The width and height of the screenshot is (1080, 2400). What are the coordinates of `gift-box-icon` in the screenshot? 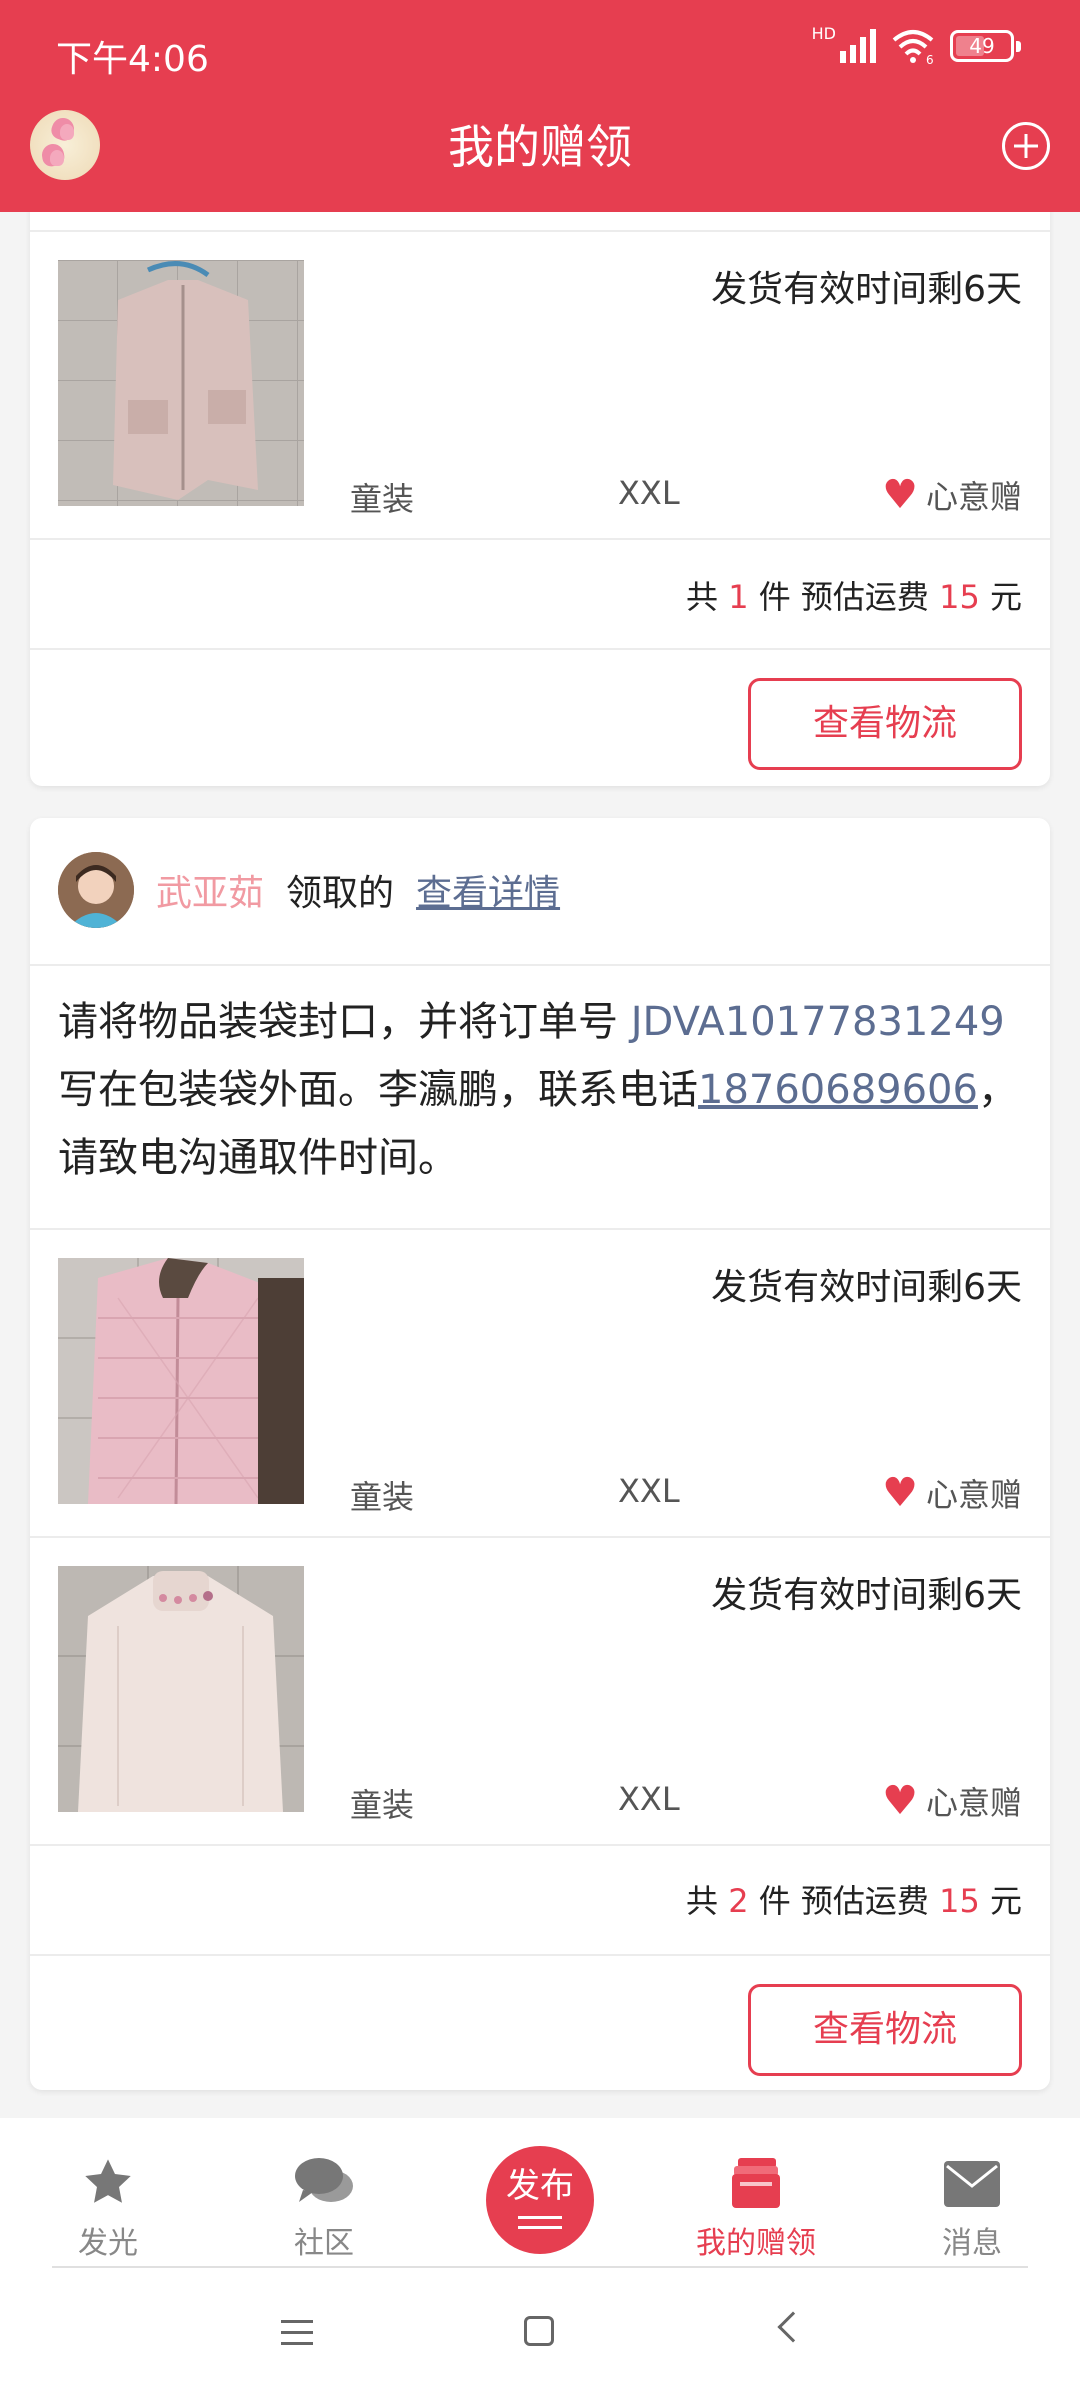 It's located at (756, 2183).